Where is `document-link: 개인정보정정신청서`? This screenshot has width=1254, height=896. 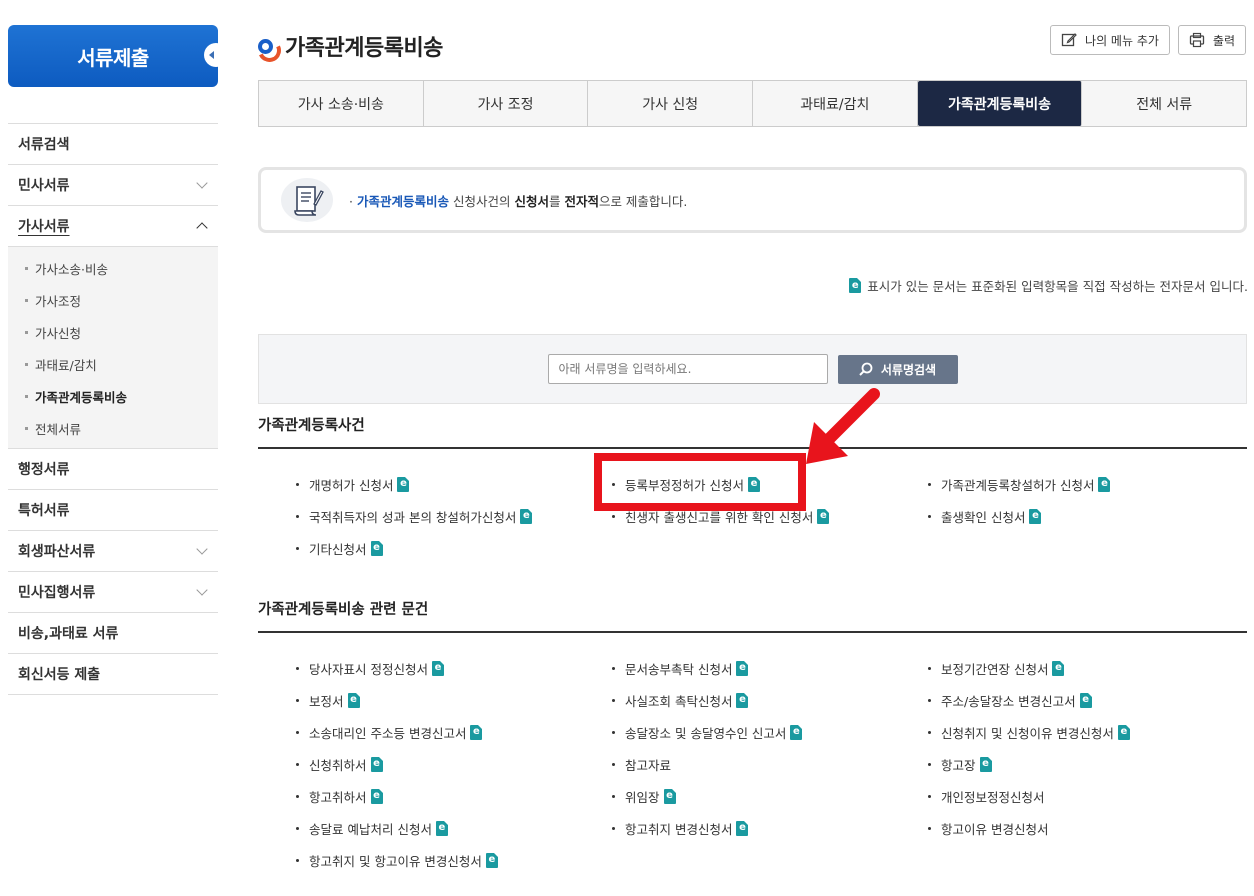 document-link: 개인정보정정신청서 is located at coordinates (1086, 796).